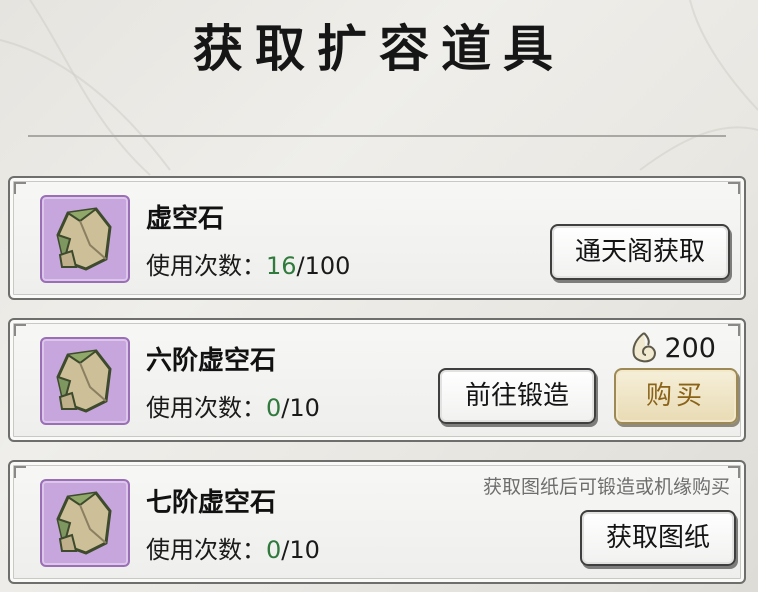 This screenshot has height=592, width=758. I want to click on price-display: 200, so click(673, 348).